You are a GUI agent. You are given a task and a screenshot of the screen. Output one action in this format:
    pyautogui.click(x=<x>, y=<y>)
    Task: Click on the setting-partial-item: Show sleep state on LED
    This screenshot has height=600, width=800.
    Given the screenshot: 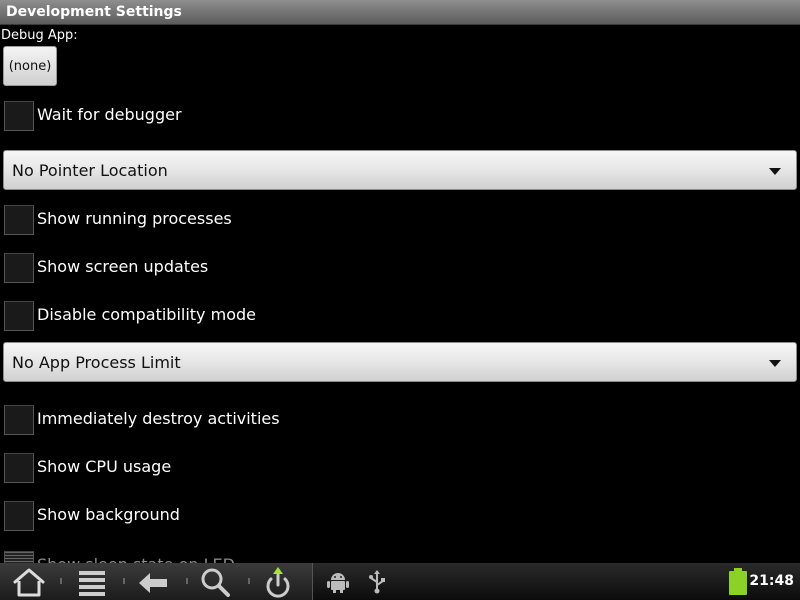 What is the action you would take?
    pyautogui.click(x=400, y=556)
    